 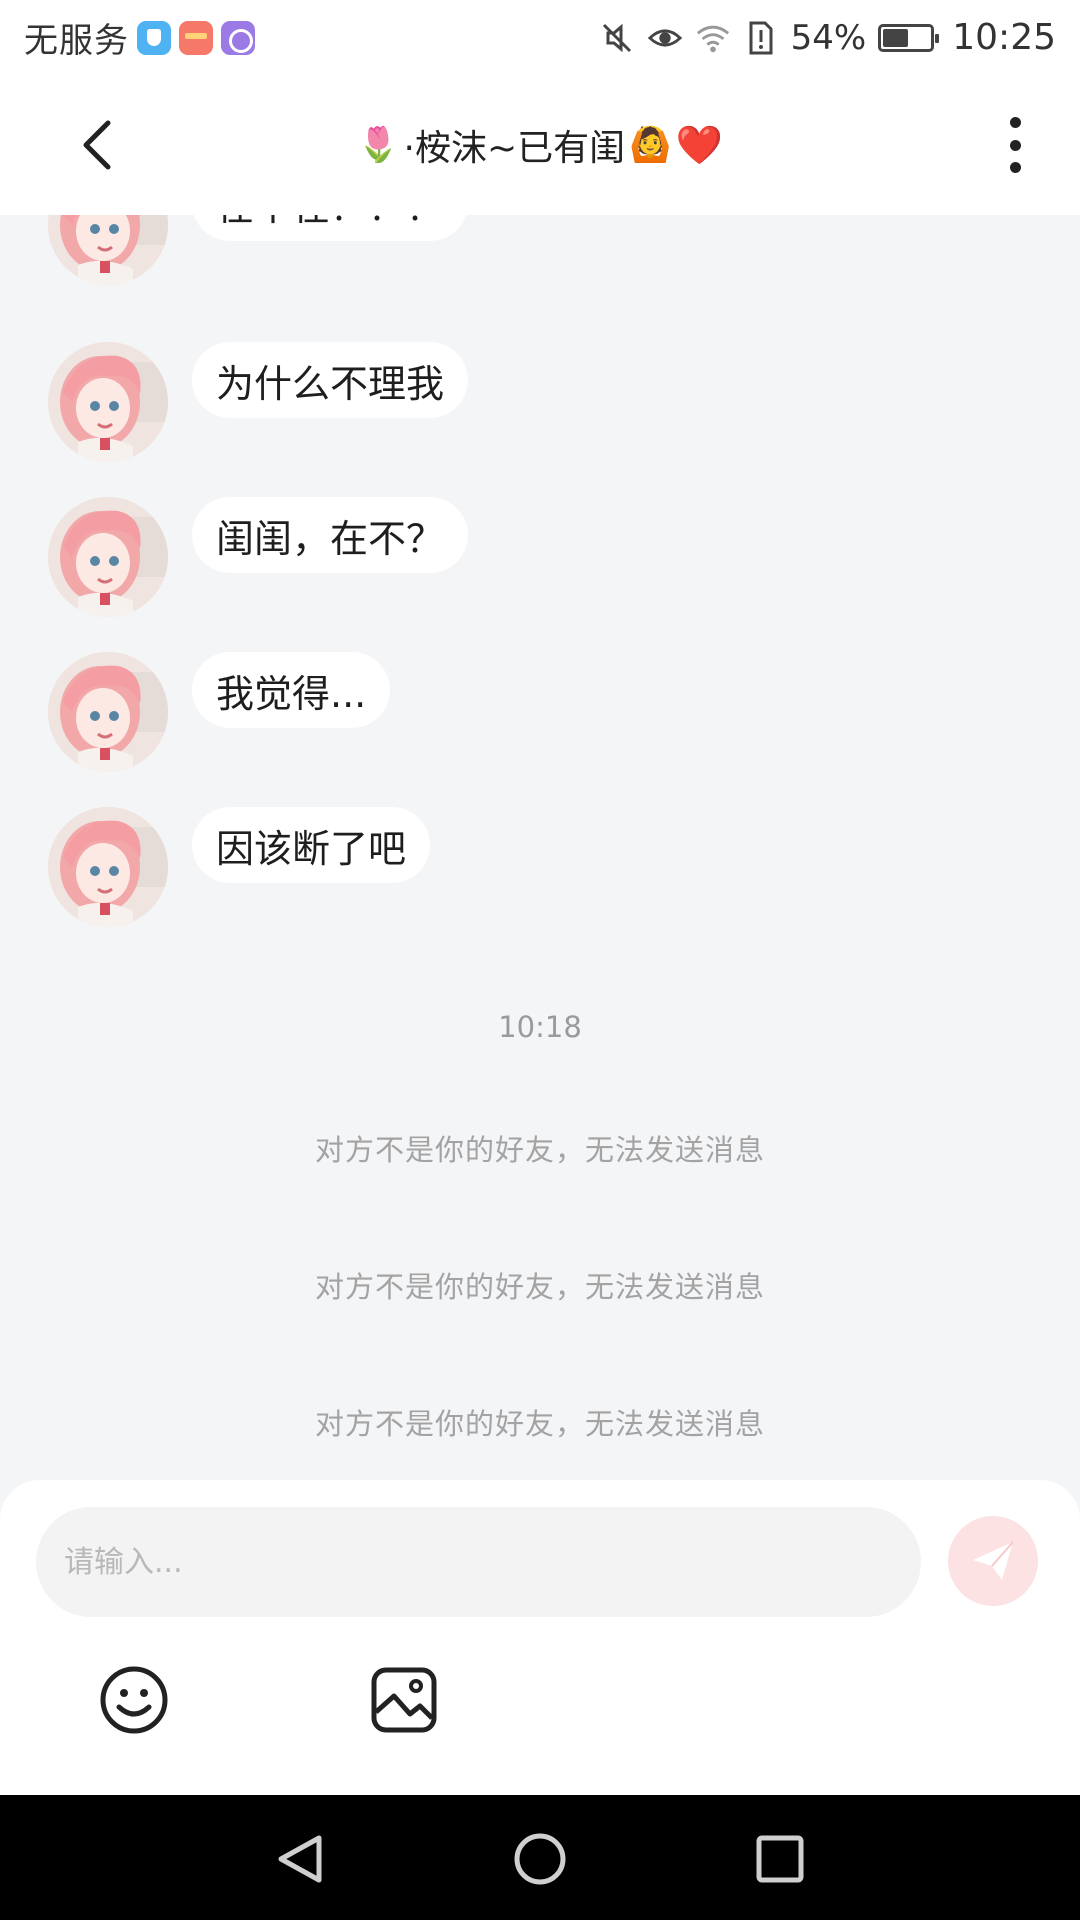 I want to click on alert-sim-icon, so click(x=761, y=38).